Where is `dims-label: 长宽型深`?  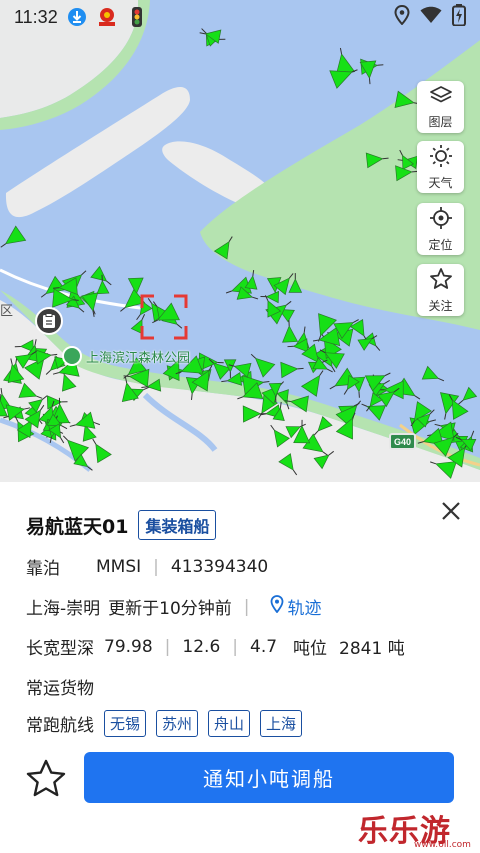
dims-label: 长宽型深 is located at coordinates (60, 649).